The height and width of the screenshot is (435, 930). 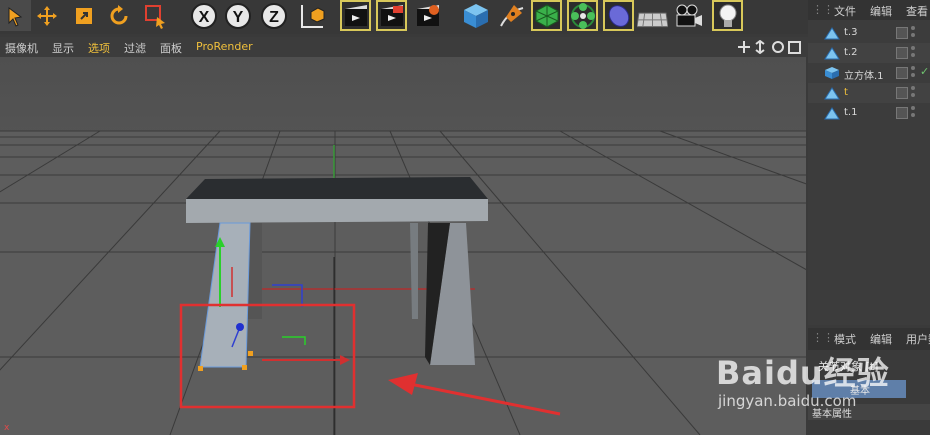 I want to click on object-manager: ⋮⋮ 文件 编辑 查看 t.3 t.2 立方体.1 ✓ t t.1, so click(x=869, y=162).